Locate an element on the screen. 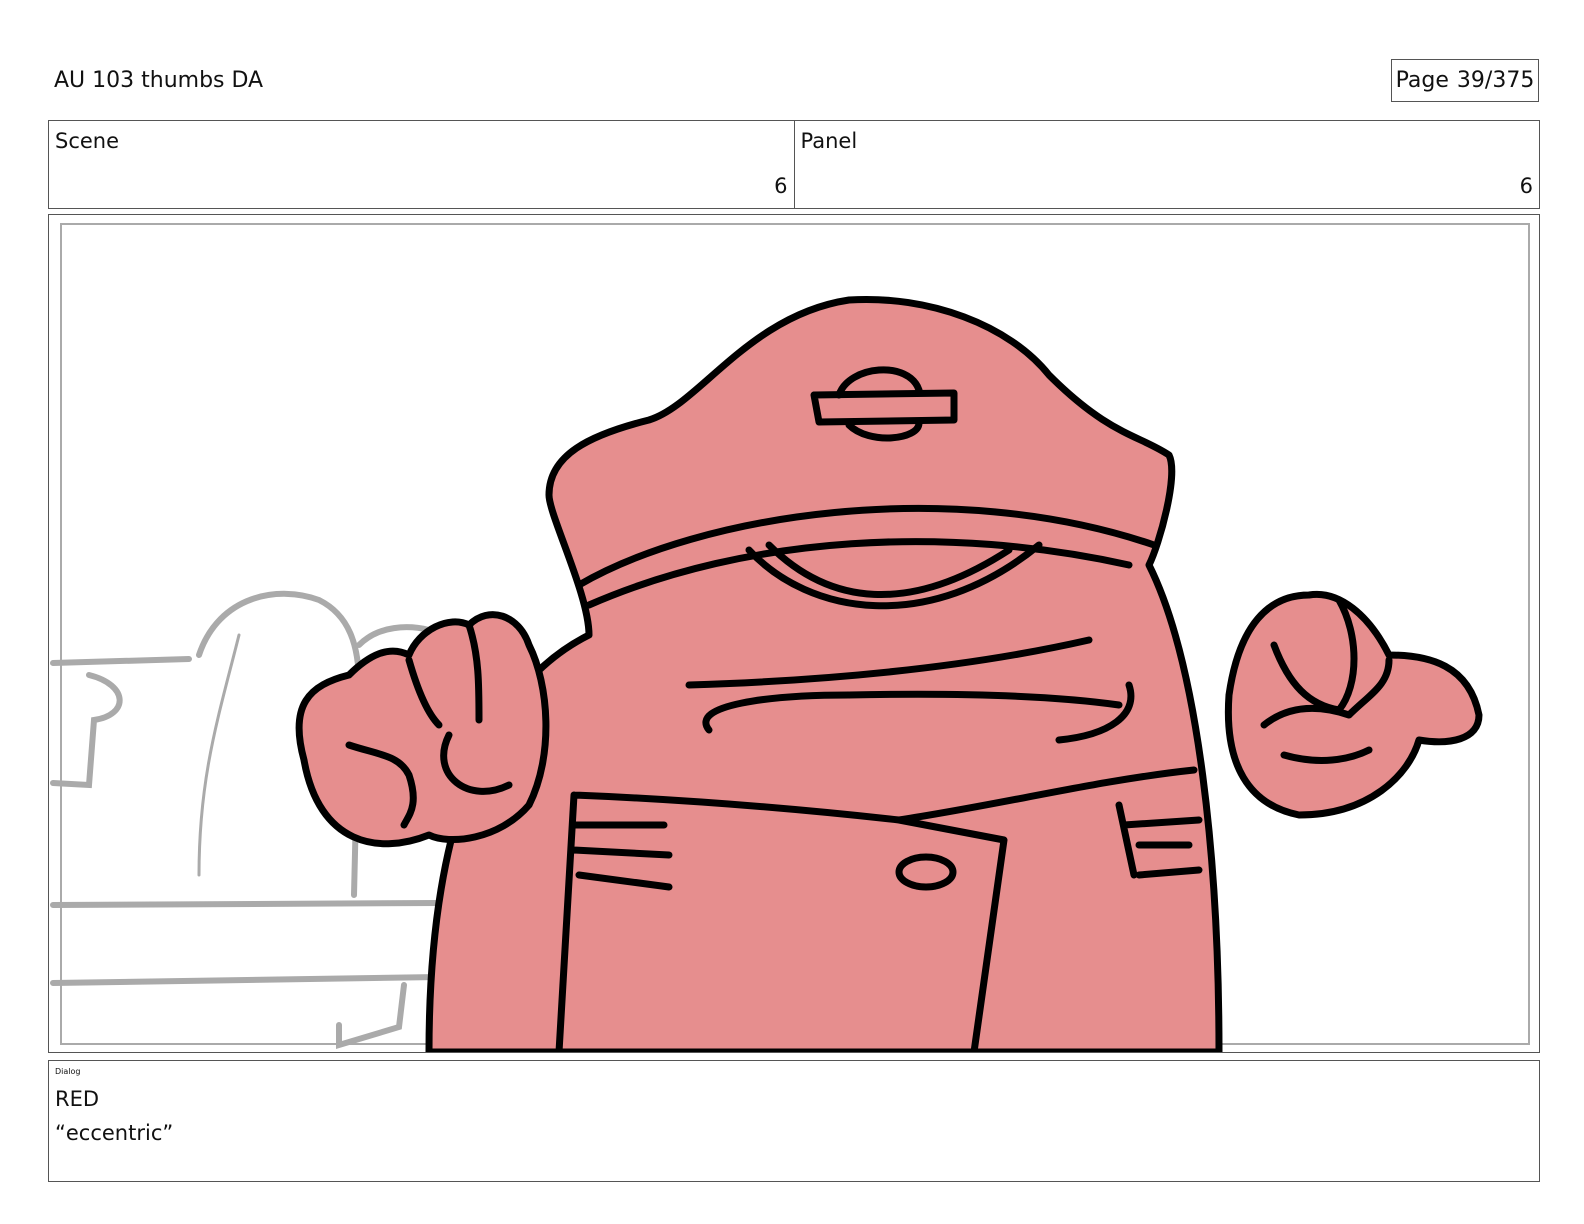 This screenshot has height=1224, width=1584. scene-panel-header: Scene 6 Panel 6 is located at coordinates (794, 164).